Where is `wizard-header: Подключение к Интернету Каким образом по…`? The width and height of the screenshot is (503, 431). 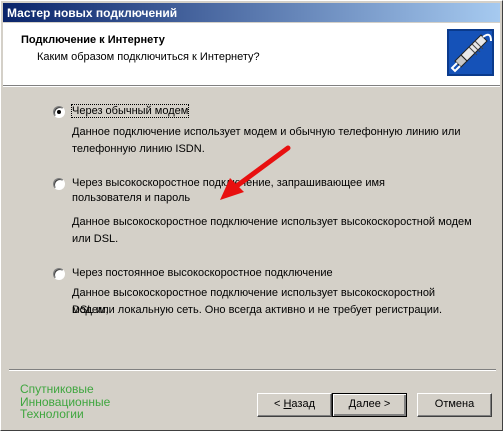
wizard-header: Подключение к Интернету Каким образом по… is located at coordinates (251, 54).